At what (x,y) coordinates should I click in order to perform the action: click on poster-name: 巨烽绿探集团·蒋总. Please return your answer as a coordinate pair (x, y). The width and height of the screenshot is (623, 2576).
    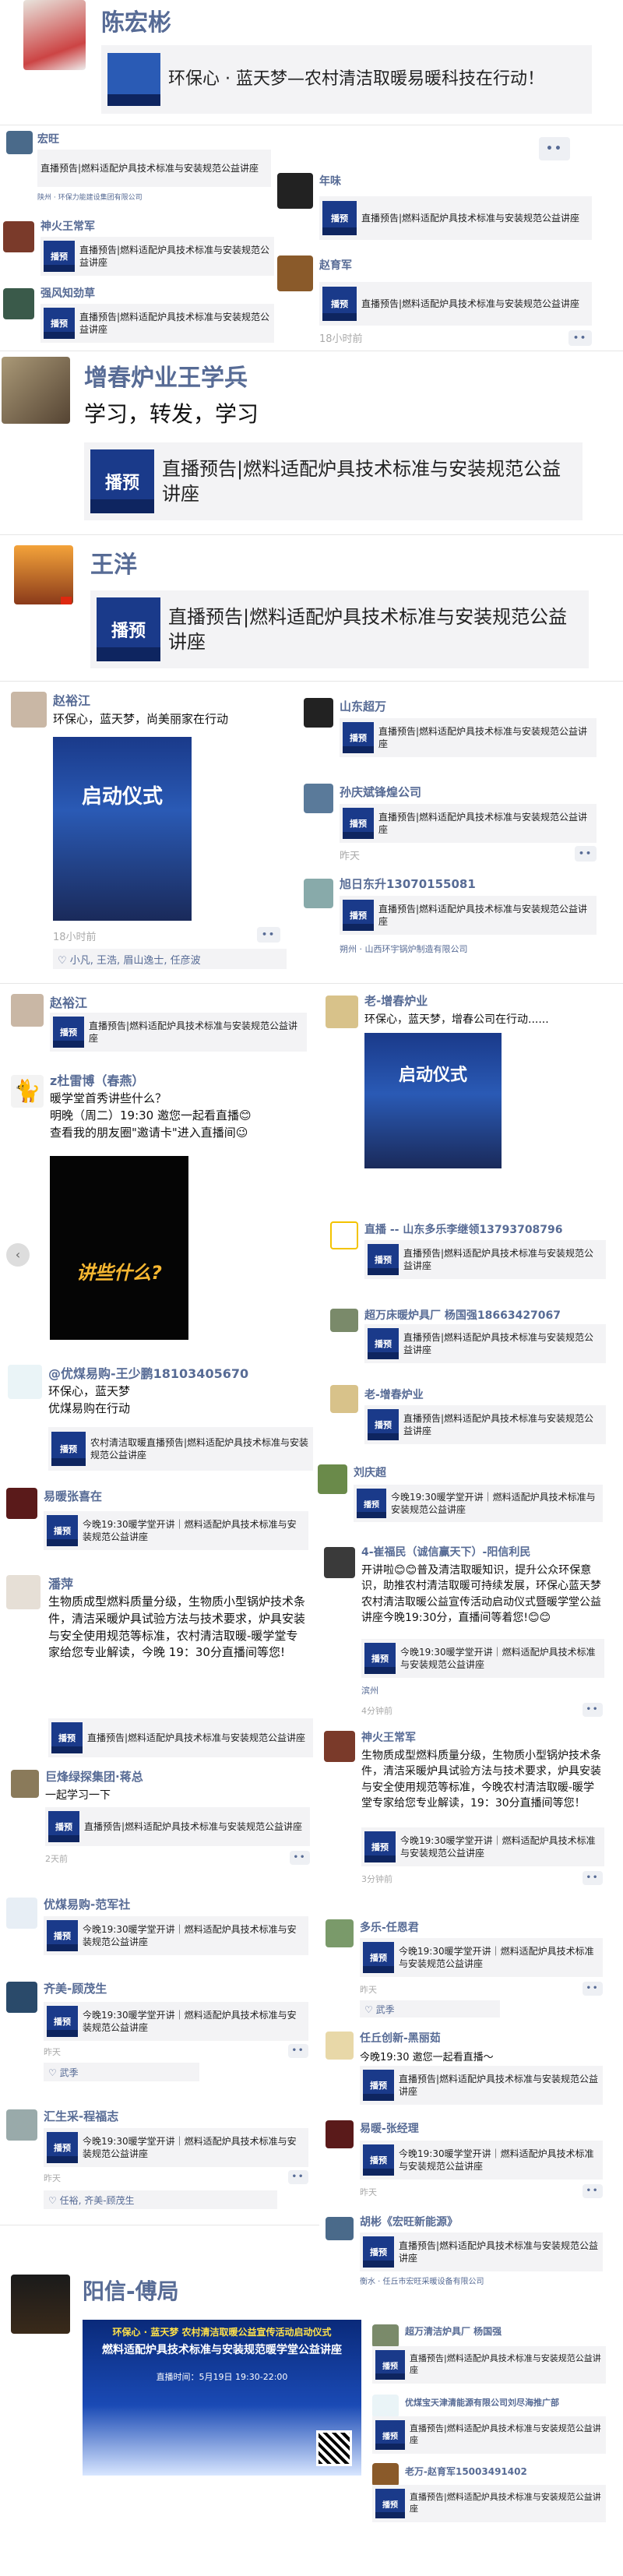
    Looking at the image, I should click on (94, 1777).